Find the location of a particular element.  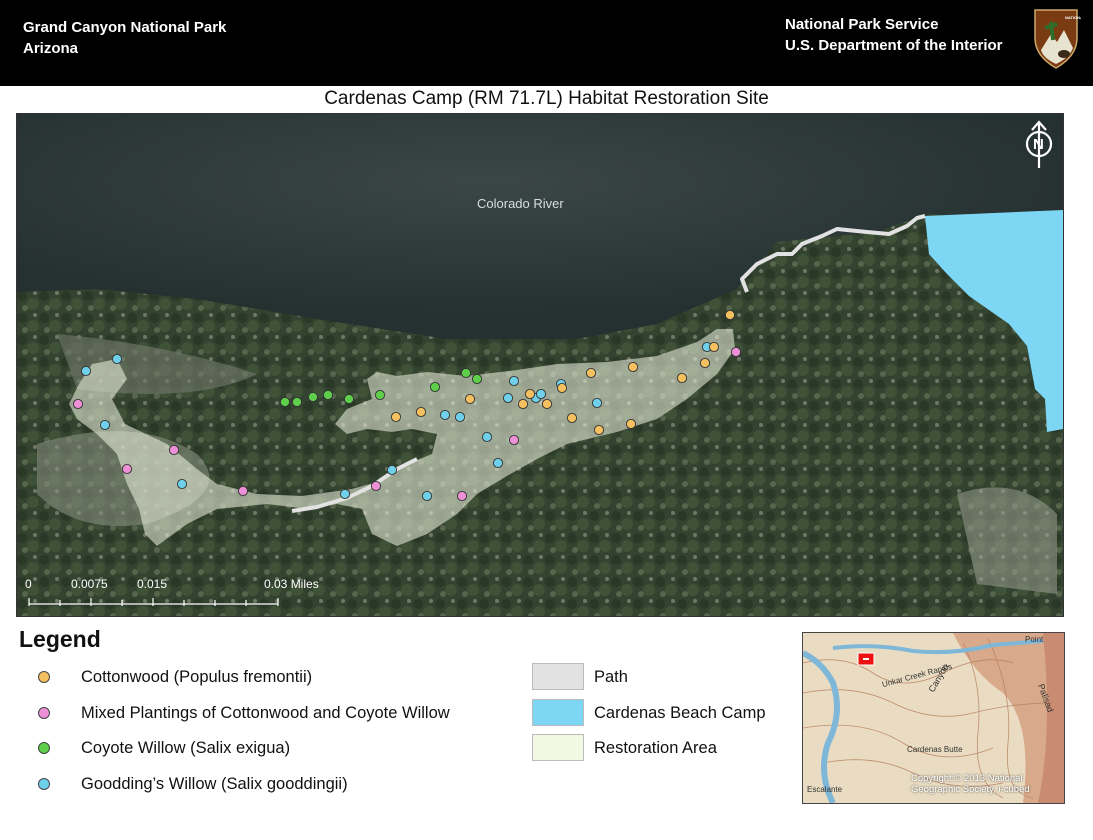

legend-label-coyote: Coyote Willow (Salix exigua) is located at coordinates (186, 748).